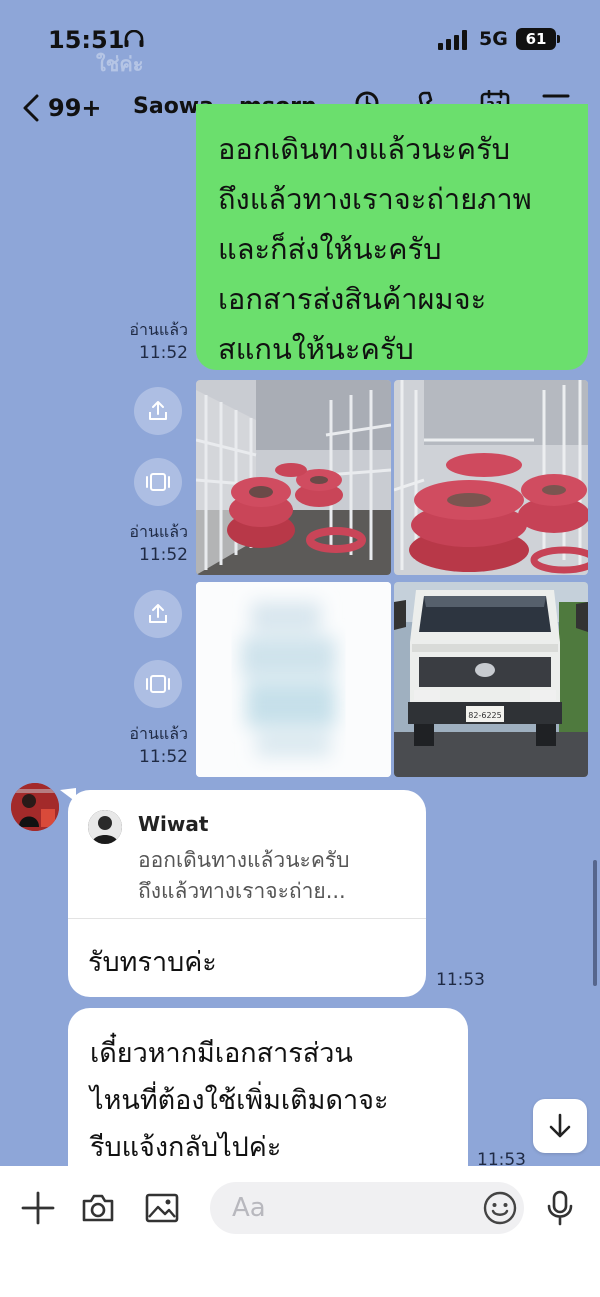 Image resolution: width=600 pixels, height=1297 pixels. I want to click on photo-truck: 82-6225, so click(491, 679).